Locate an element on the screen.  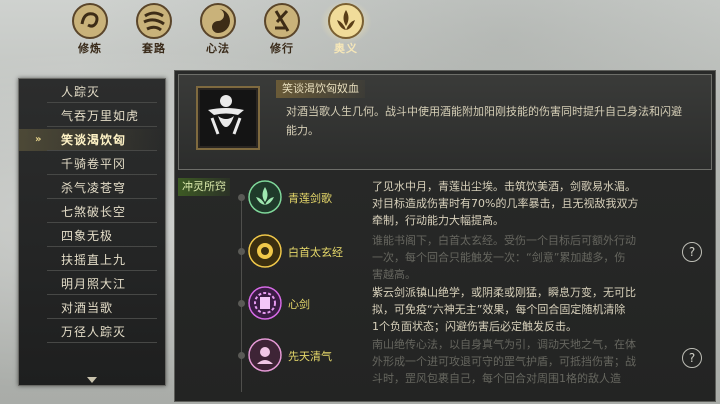
list-item: 七煞破长空 is located at coordinates (92, 212).